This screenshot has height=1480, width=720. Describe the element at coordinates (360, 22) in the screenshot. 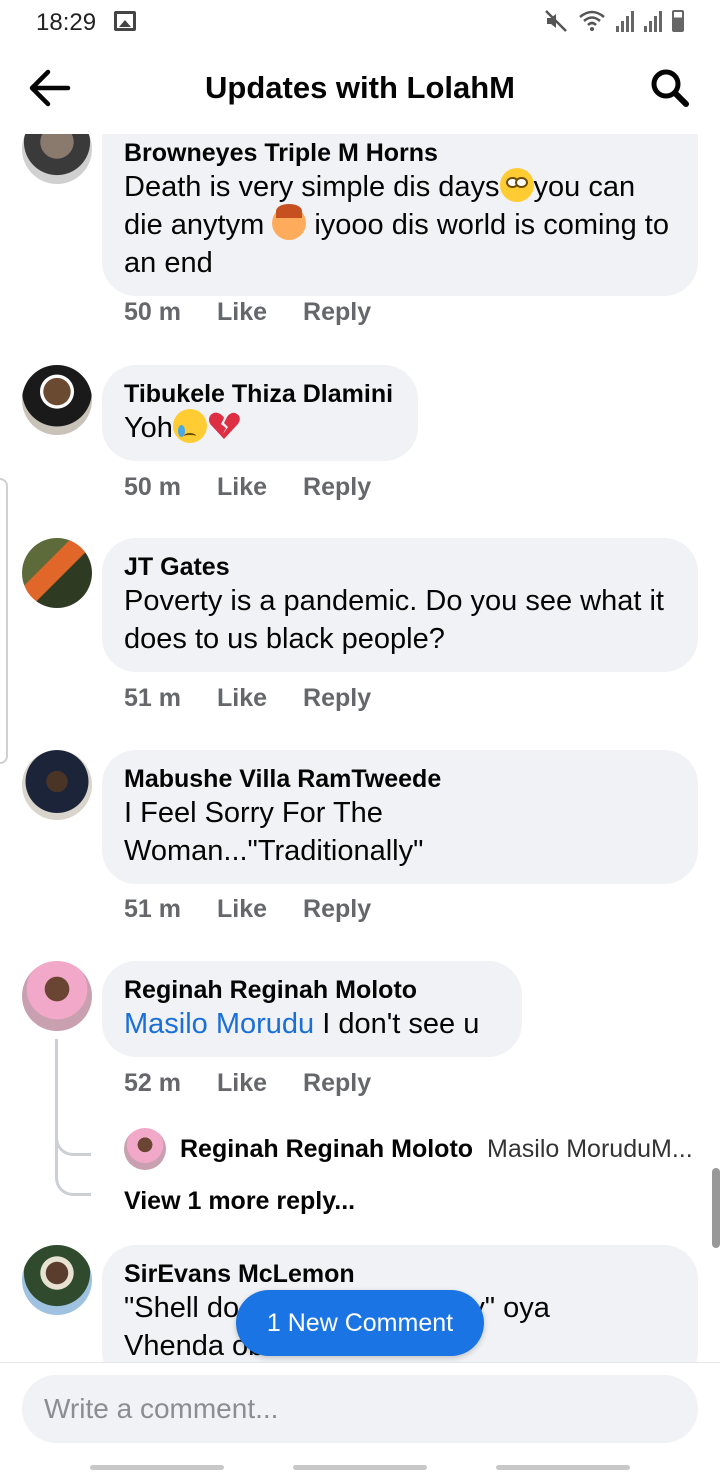

I see `status-bar: 18:29` at that location.